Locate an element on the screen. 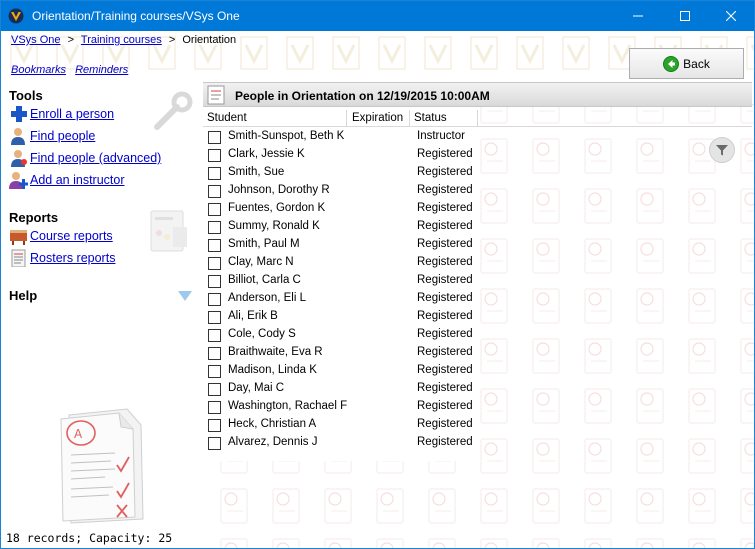 The image size is (755, 549). list-item: Alvarez, Dennis J Registered is located at coordinates (477, 443).